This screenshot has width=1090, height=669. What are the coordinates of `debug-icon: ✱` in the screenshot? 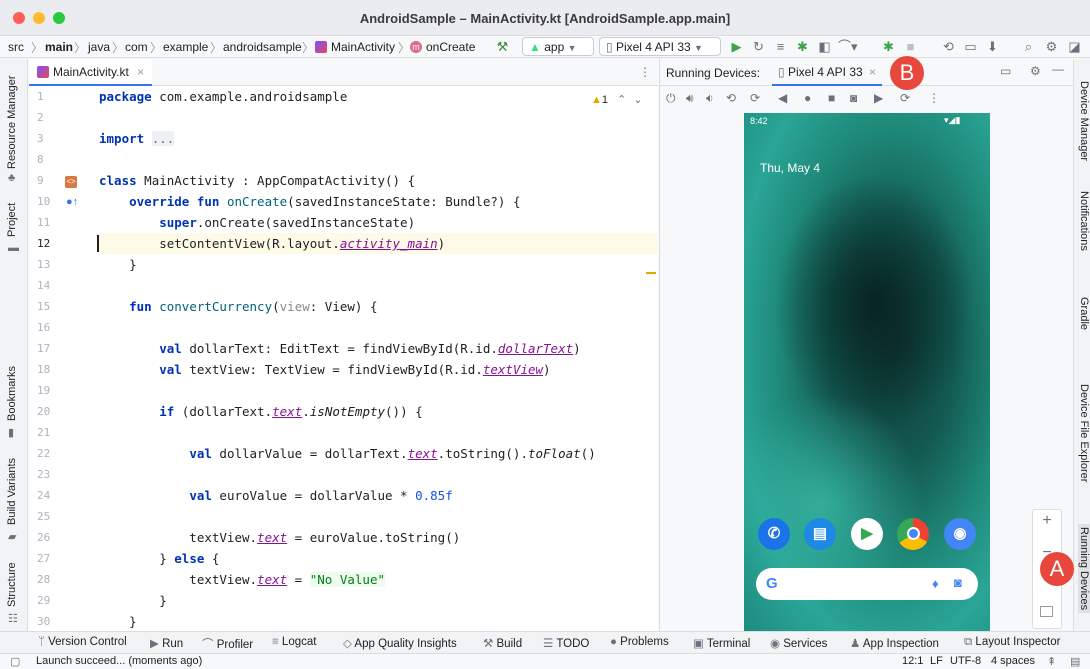 It's located at (802, 46).